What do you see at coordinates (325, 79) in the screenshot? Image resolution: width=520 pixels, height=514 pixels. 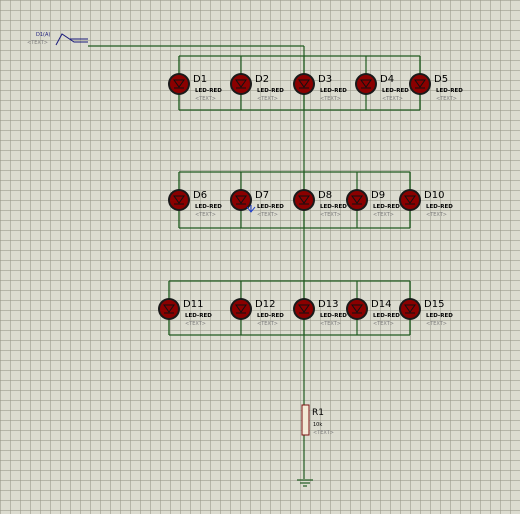 I see `led-ref-label: D3` at bounding box center [325, 79].